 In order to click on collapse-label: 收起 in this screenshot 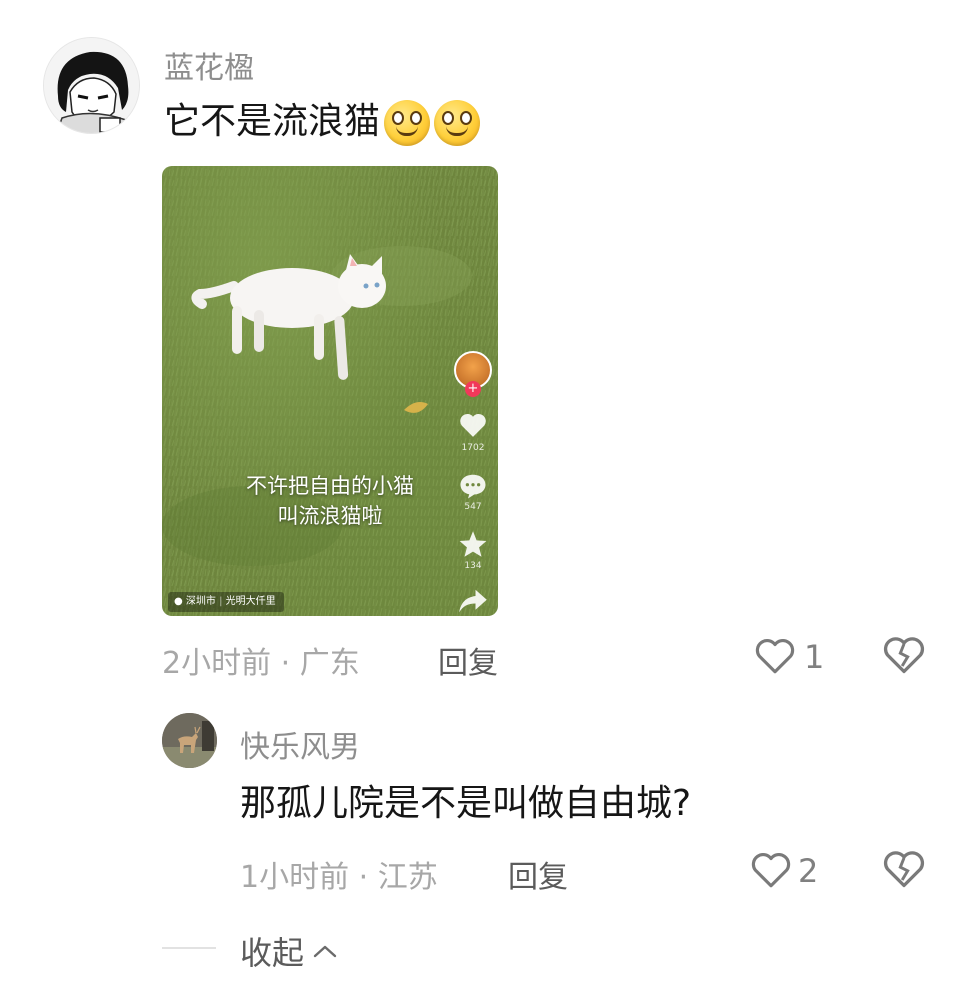, I will do `click(272, 953)`.